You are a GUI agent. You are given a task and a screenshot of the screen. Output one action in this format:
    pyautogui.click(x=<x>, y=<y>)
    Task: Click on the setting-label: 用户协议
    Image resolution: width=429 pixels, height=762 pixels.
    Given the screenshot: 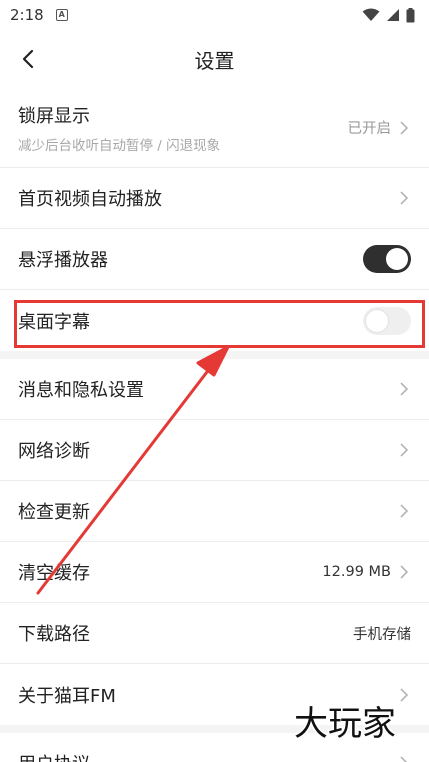 What is the action you would take?
    pyautogui.click(x=54, y=756)
    